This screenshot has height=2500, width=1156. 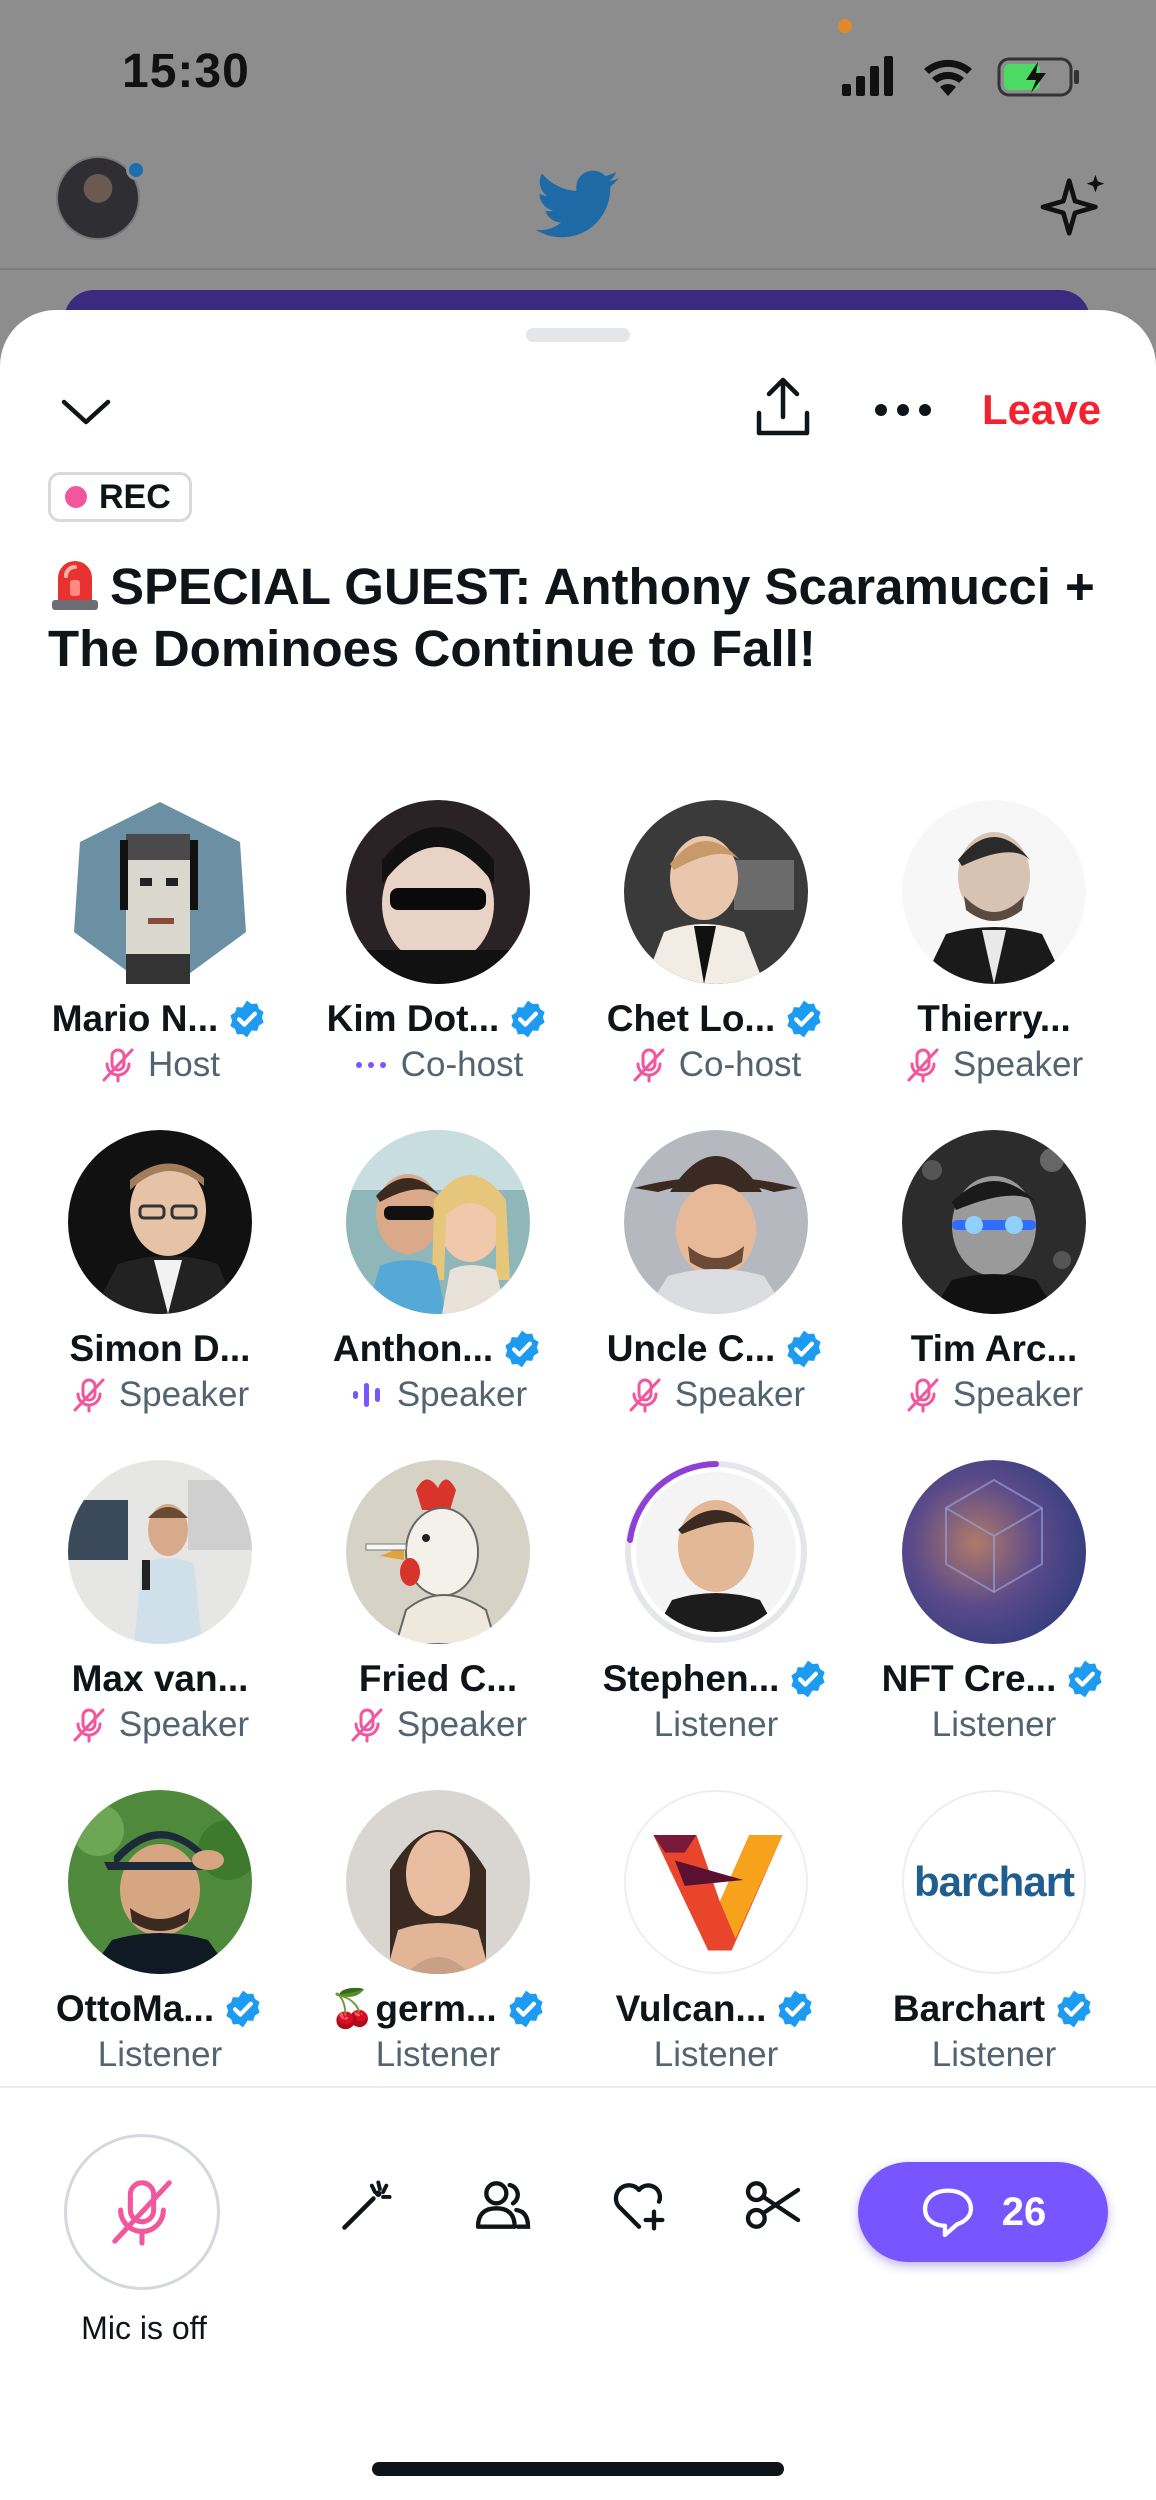 I want to click on participant-card: Simon D... Speaker, so click(x=160, y=1280).